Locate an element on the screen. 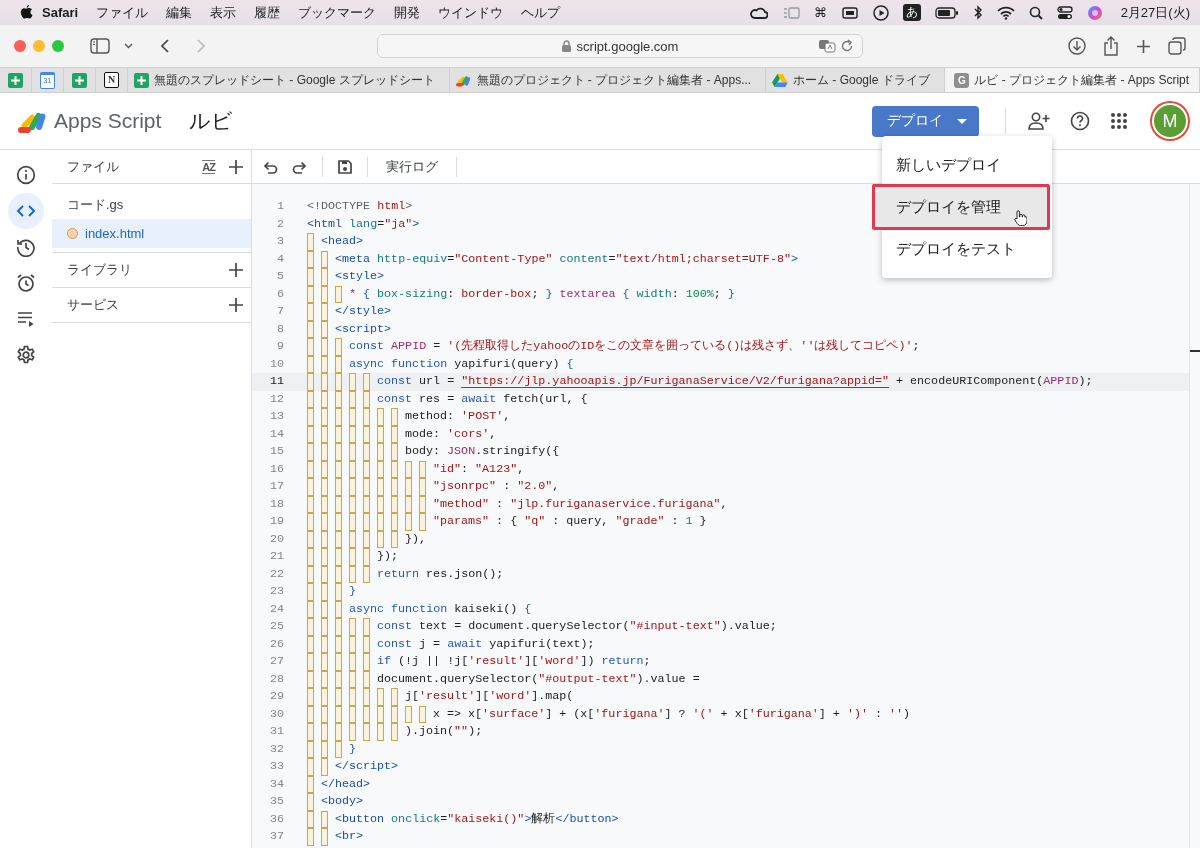 This screenshot has height=848, width=1200. menu-item: 開発 is located at coordinates (407, 12).